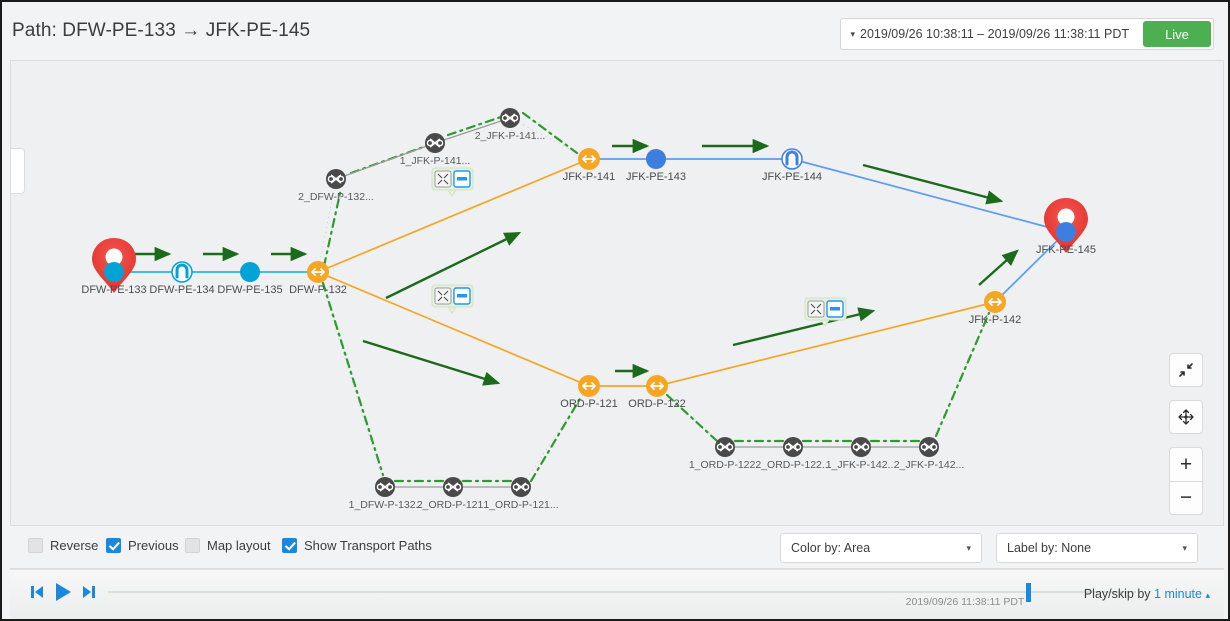 The image size is (1230, 621). Describe the element at coordinates (74, 545) in the screenshot. I see `checkbox-label: Reverse` at that location.